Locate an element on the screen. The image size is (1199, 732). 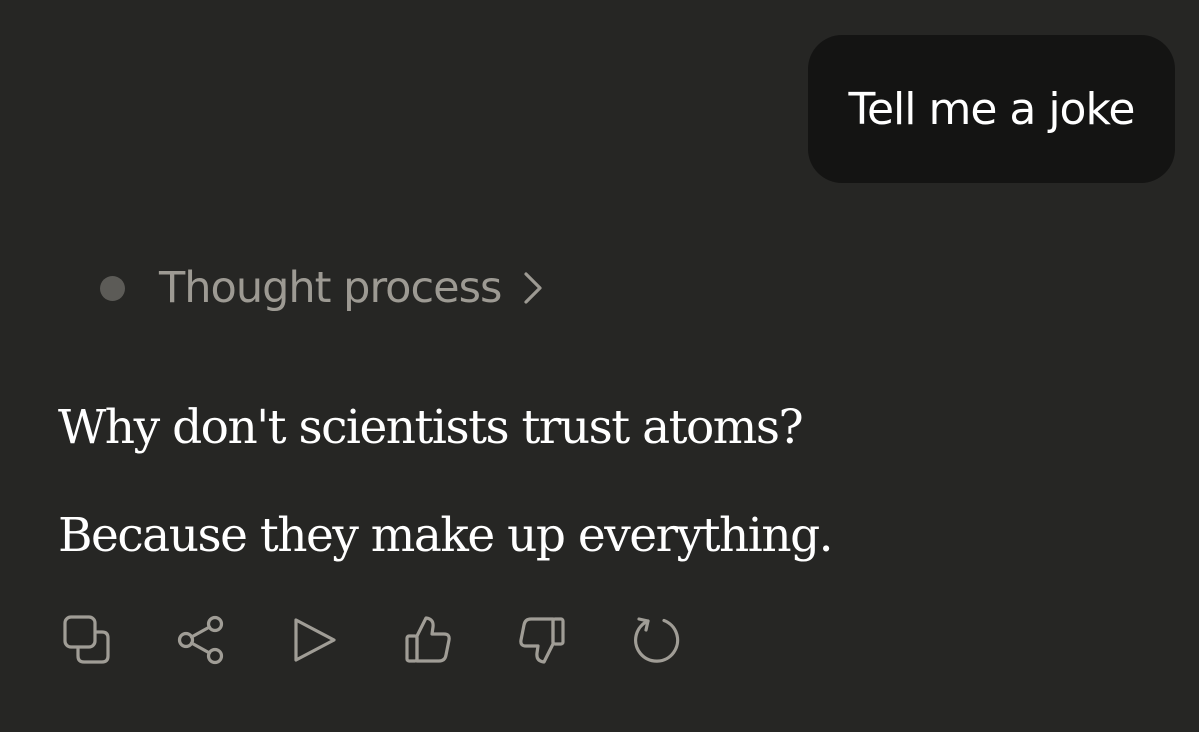
thought-process-label: Thought process is located at coordinates (330, 288).